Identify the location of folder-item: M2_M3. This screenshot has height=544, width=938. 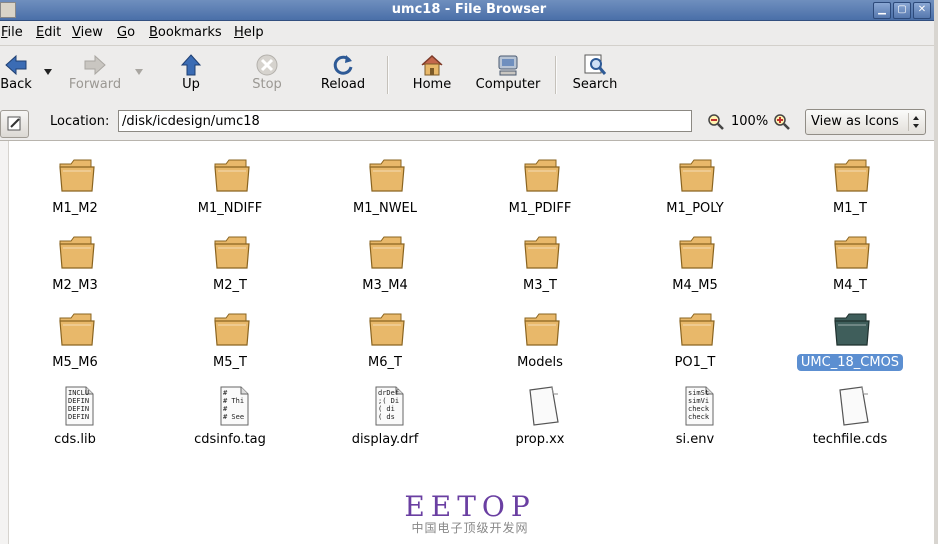
(75, 259).